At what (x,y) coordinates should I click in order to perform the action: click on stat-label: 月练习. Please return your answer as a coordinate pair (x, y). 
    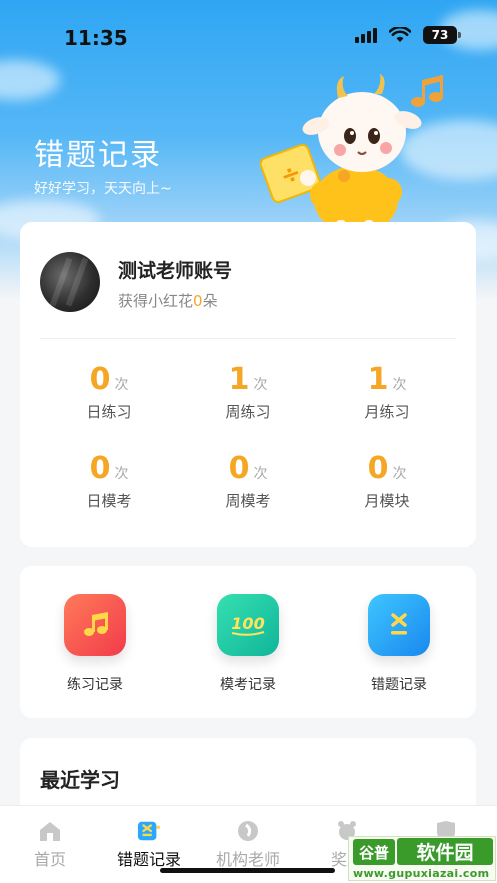
    Looking at the image, I should click on (387, 412).